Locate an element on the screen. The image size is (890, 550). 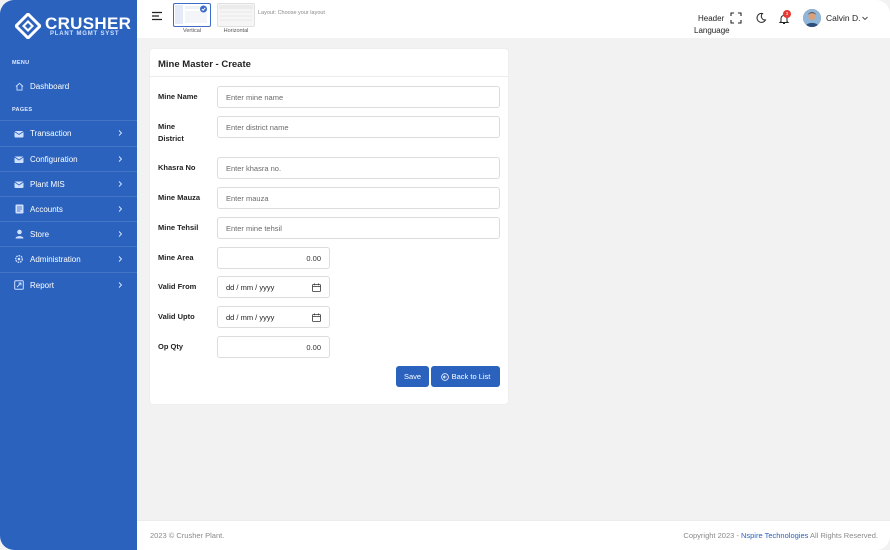
mine-area-label: Mine Area is located at coordinates (176, 257).